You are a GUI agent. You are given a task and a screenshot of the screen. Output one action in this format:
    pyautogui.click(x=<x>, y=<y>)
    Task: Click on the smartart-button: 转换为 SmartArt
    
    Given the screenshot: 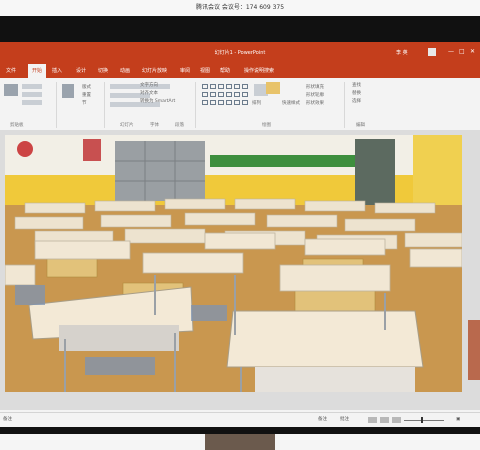 What is the action you would take?
    pyautogui.click(x=157, y=101)
    